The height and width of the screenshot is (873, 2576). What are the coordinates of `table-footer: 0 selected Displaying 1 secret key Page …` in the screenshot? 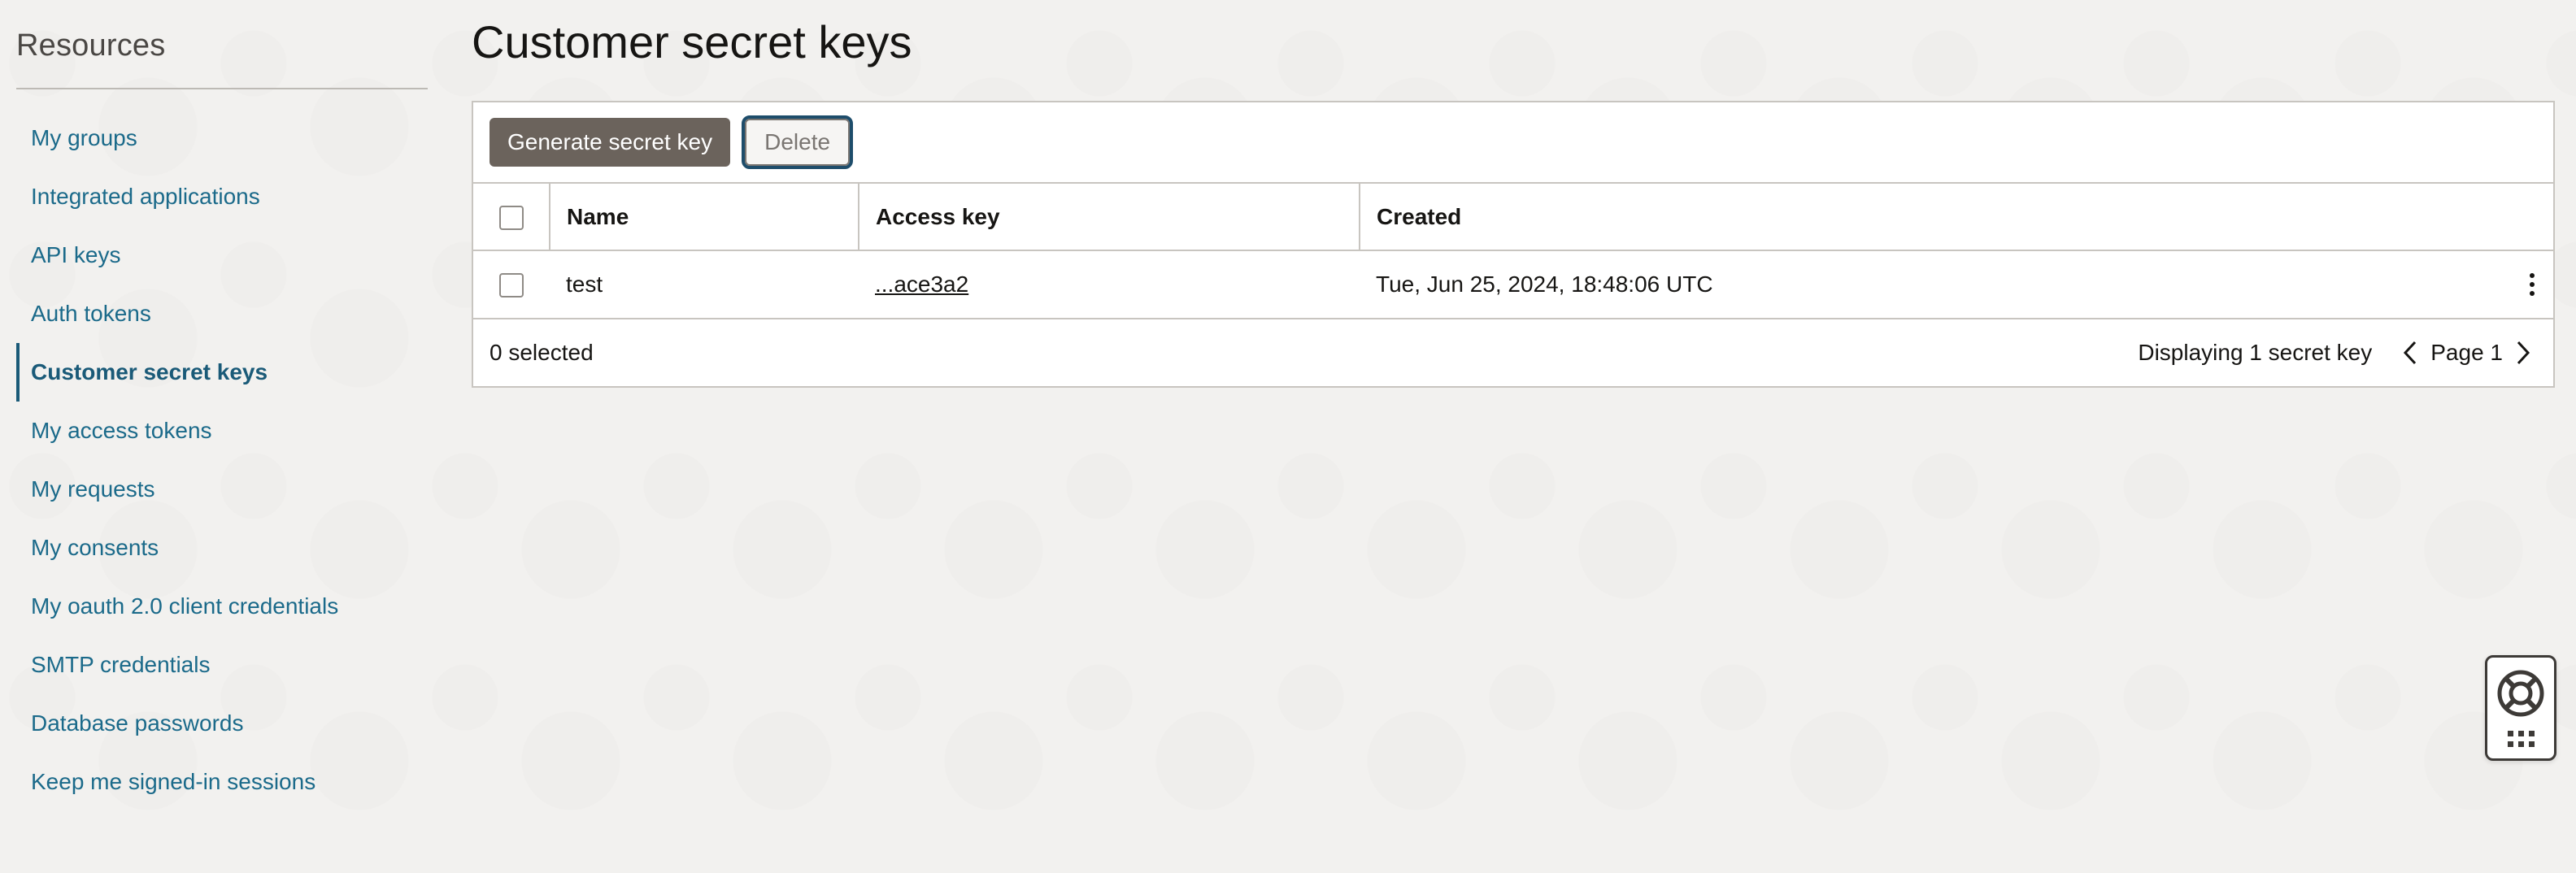 It's located at (1513, 352).